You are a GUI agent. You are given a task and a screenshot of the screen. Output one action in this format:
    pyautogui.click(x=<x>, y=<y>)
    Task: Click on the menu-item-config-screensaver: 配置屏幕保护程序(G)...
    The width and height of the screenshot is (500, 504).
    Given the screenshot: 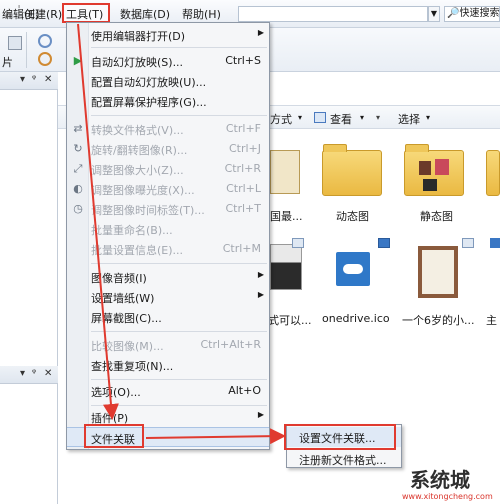 What is the action you would take?
    pyautogui.click(x=168, y=101)
    